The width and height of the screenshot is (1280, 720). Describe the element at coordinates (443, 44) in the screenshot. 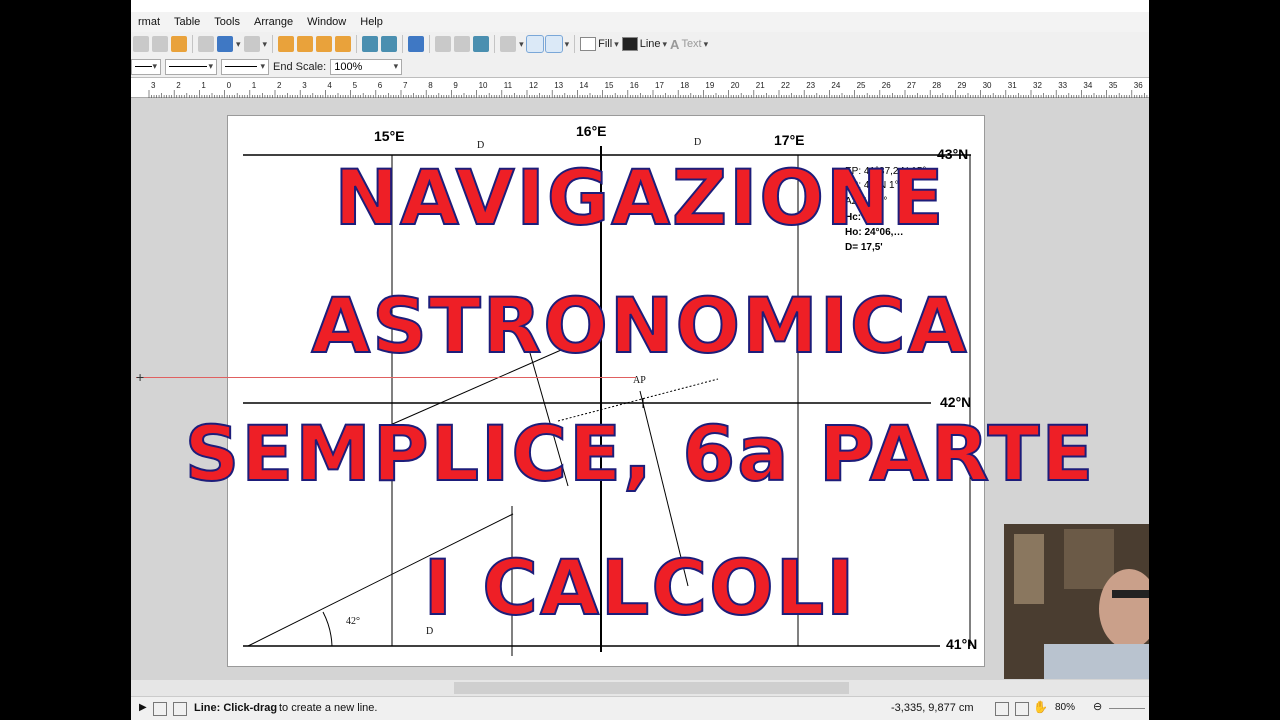

I see `group-icon` at that location.